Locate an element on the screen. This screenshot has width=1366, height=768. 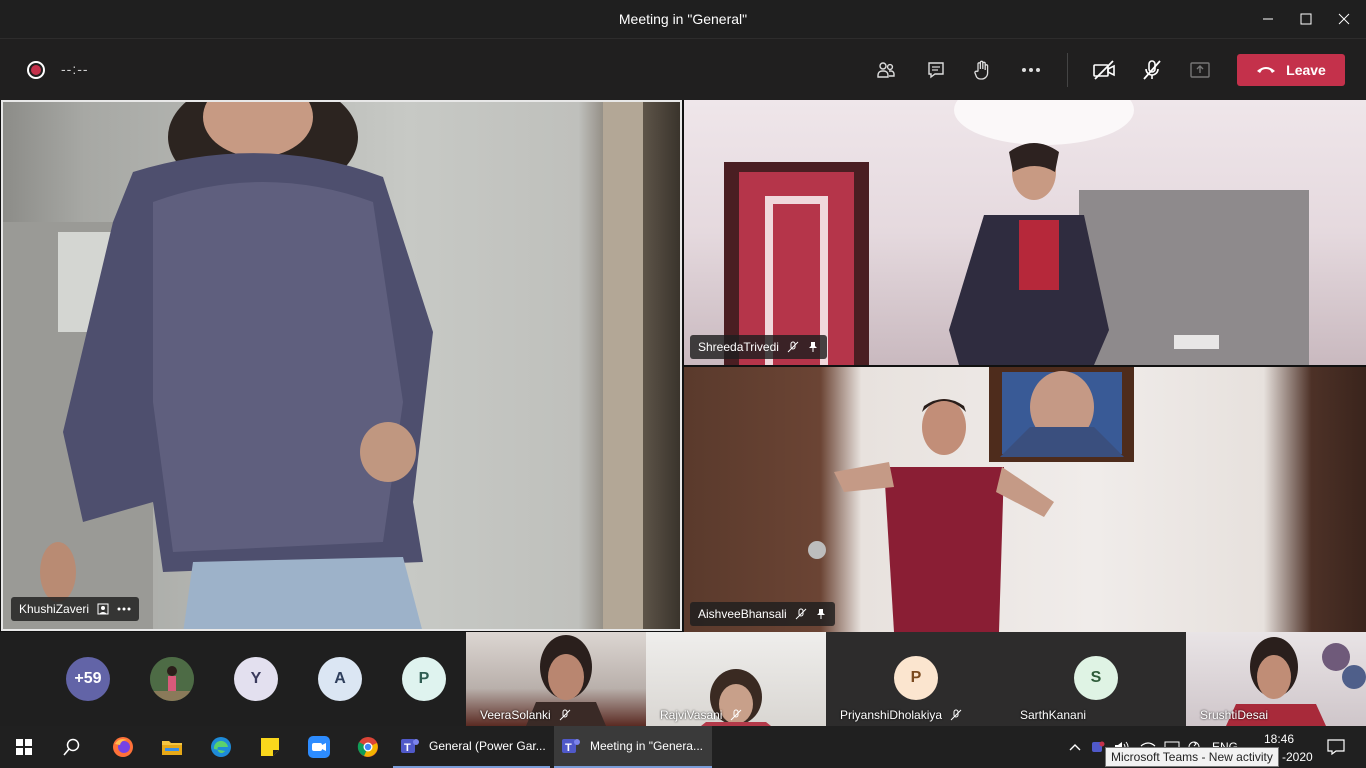
taskbar-firefox is located at coordinates (123, 747).